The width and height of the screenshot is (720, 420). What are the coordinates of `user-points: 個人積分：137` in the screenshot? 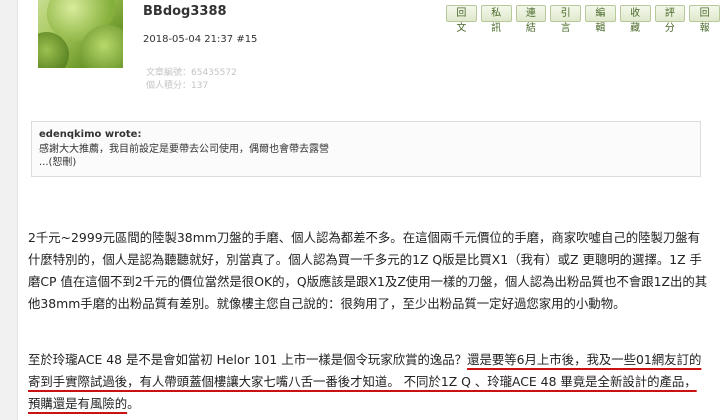 It's located at (177, 86).